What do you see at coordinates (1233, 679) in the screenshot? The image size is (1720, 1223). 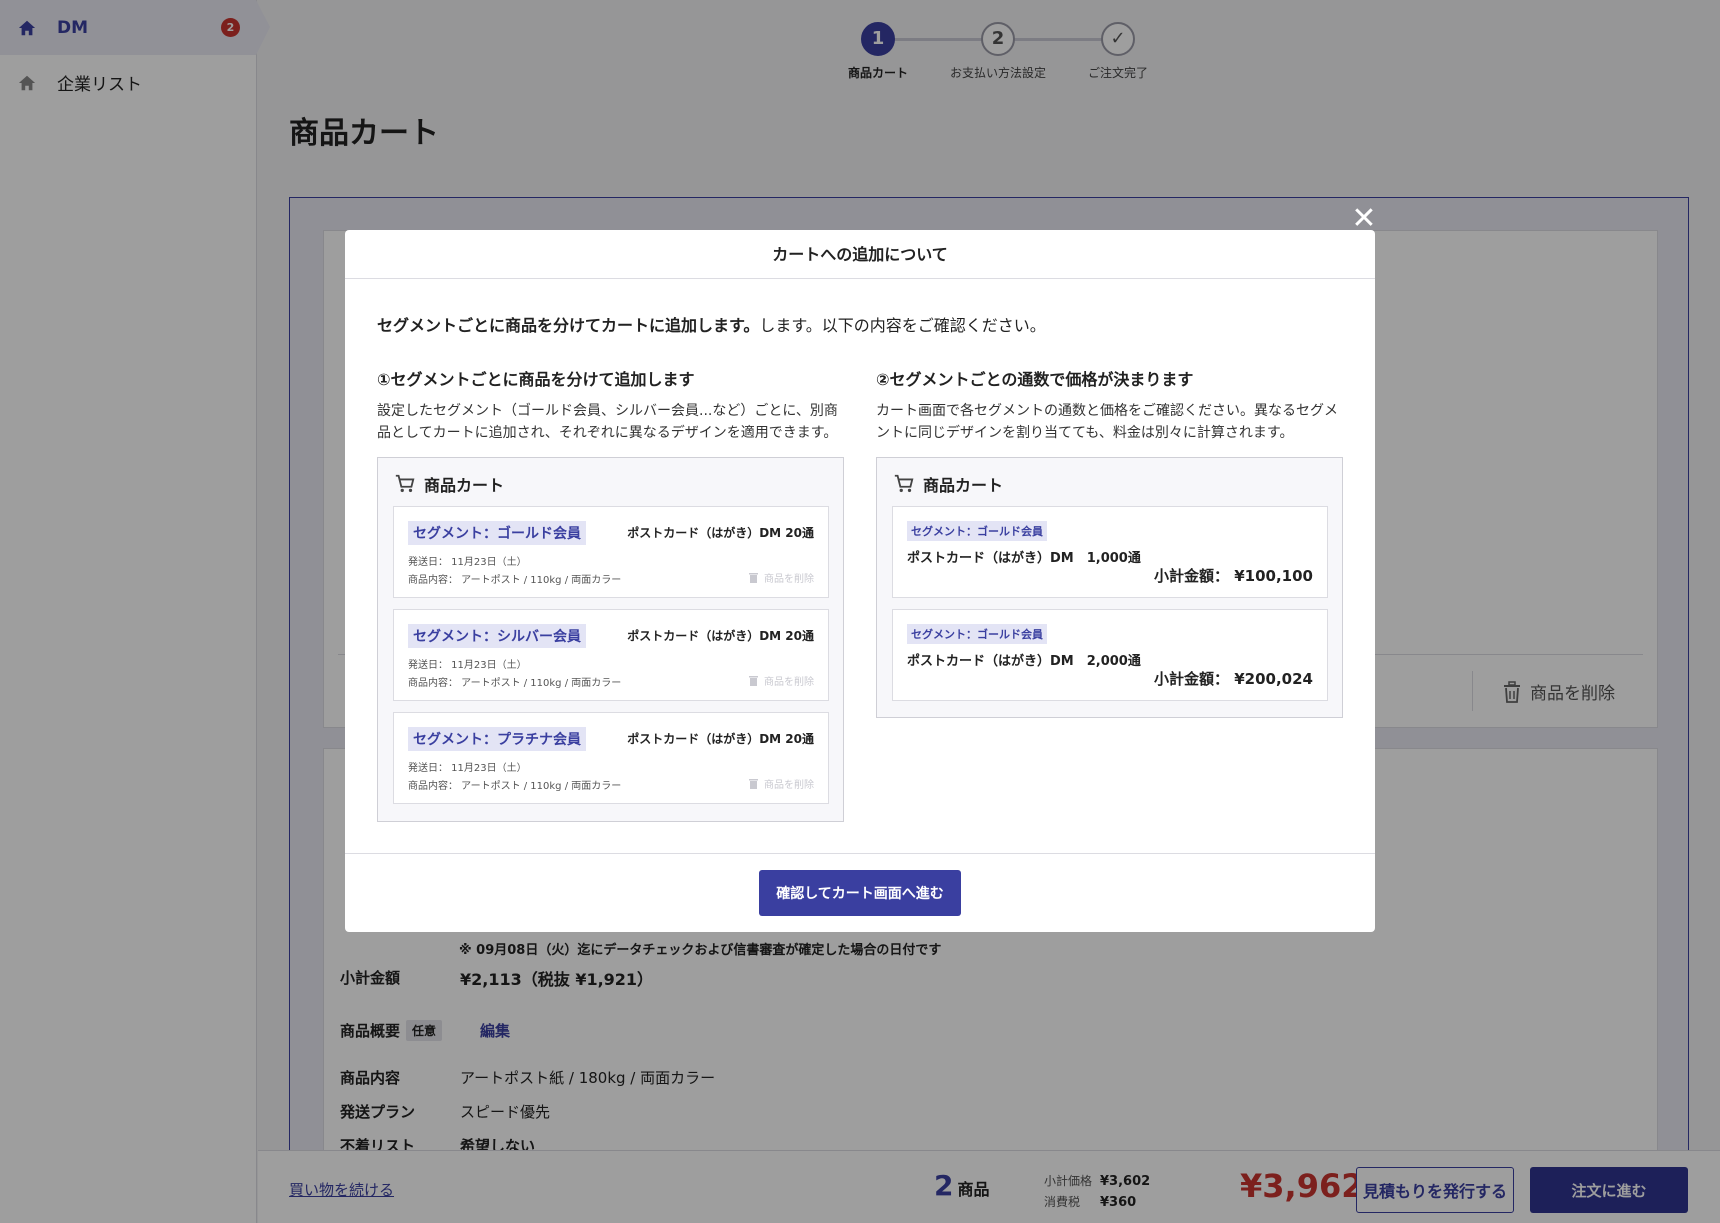 I see `item-subtotal: 小計金額： ¥200,024` at bounding box center [1233, 679].